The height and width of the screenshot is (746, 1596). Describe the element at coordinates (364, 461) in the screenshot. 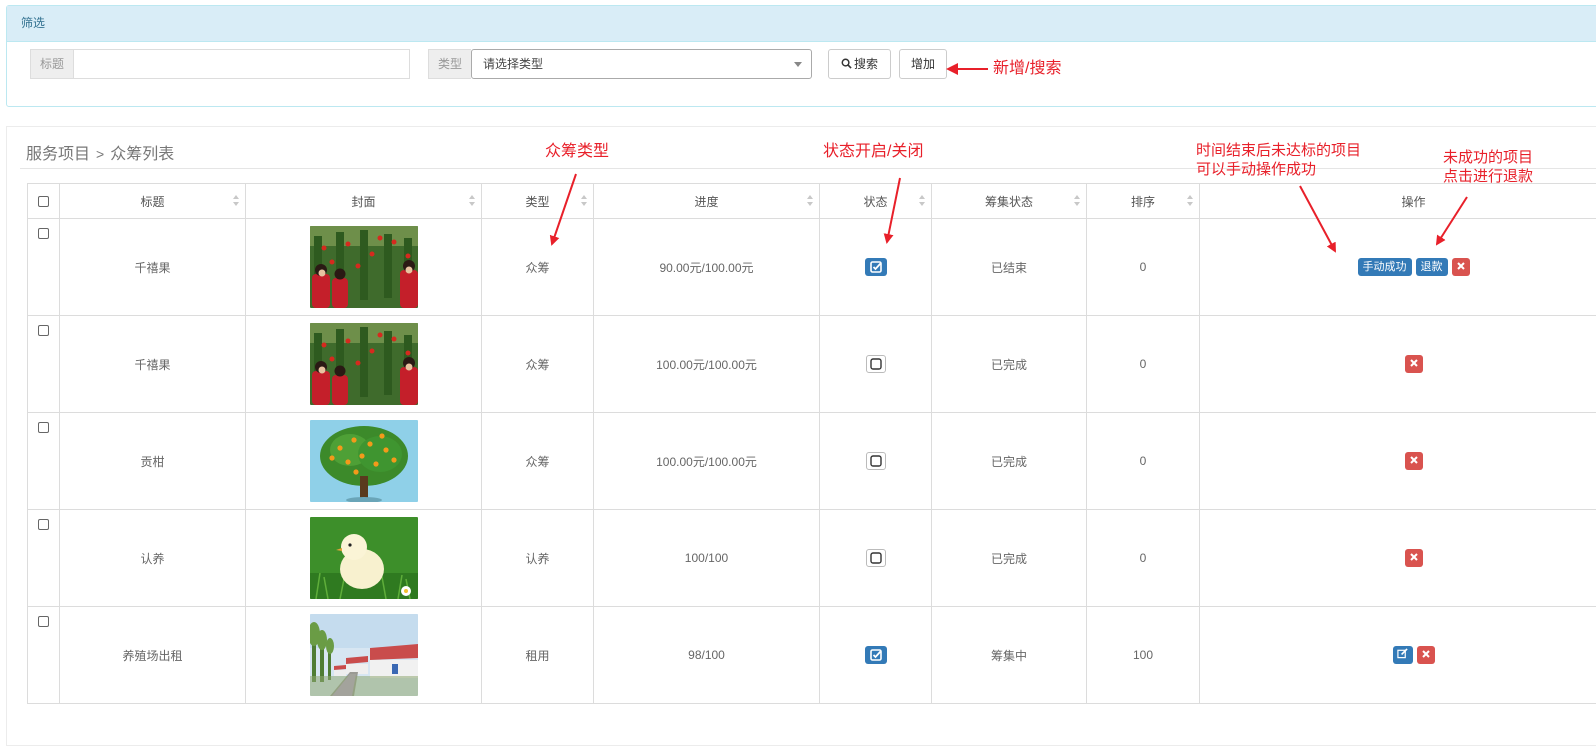

I see `cover-cell` at that location.